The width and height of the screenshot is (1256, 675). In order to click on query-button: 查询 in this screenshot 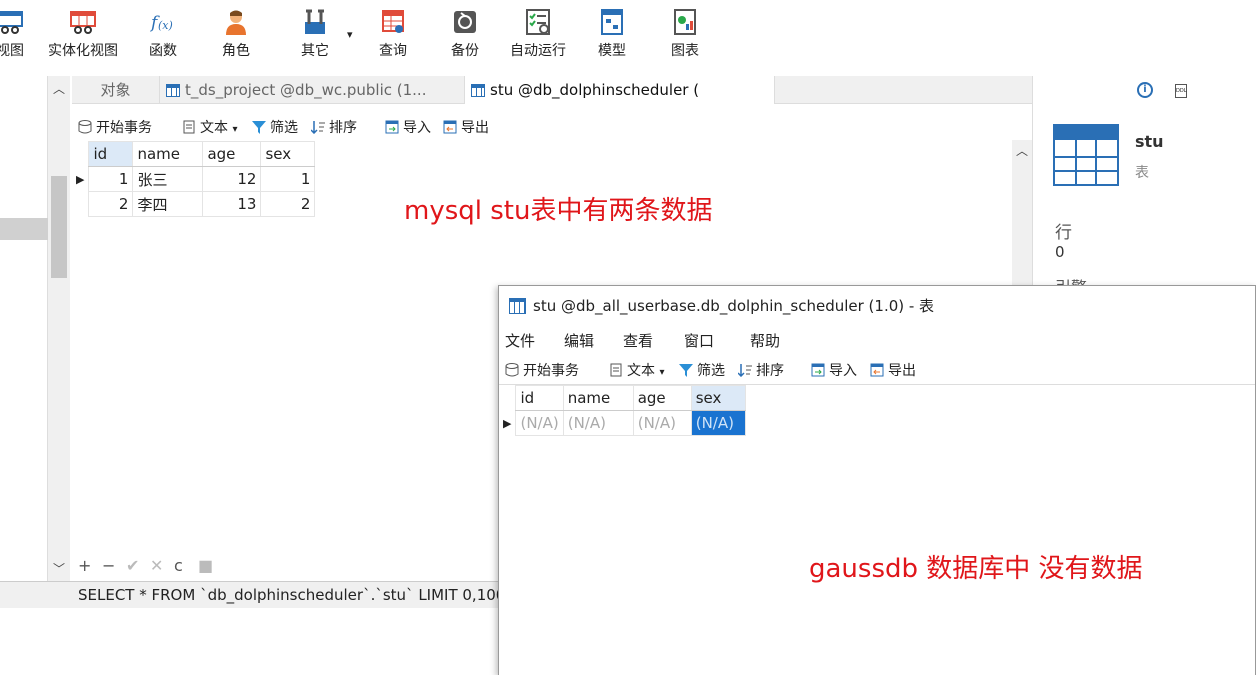, I will do `click(393, 34)`.